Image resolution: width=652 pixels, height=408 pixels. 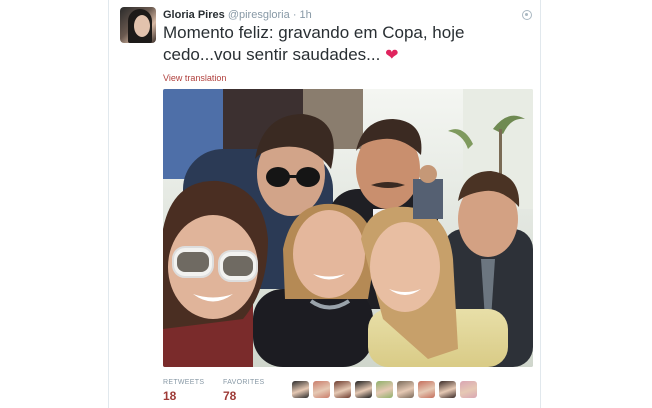 What do you see at coordinates (142, 26) in the screenshot?
I see `avatar-face` at bounding box center [142, 26].